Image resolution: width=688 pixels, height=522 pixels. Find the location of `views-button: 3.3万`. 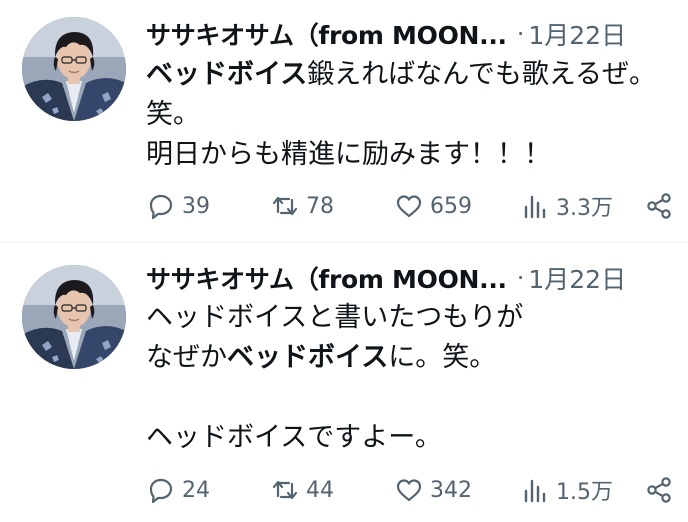

views-button: 3.3万 is located at coordinates (566, 206).